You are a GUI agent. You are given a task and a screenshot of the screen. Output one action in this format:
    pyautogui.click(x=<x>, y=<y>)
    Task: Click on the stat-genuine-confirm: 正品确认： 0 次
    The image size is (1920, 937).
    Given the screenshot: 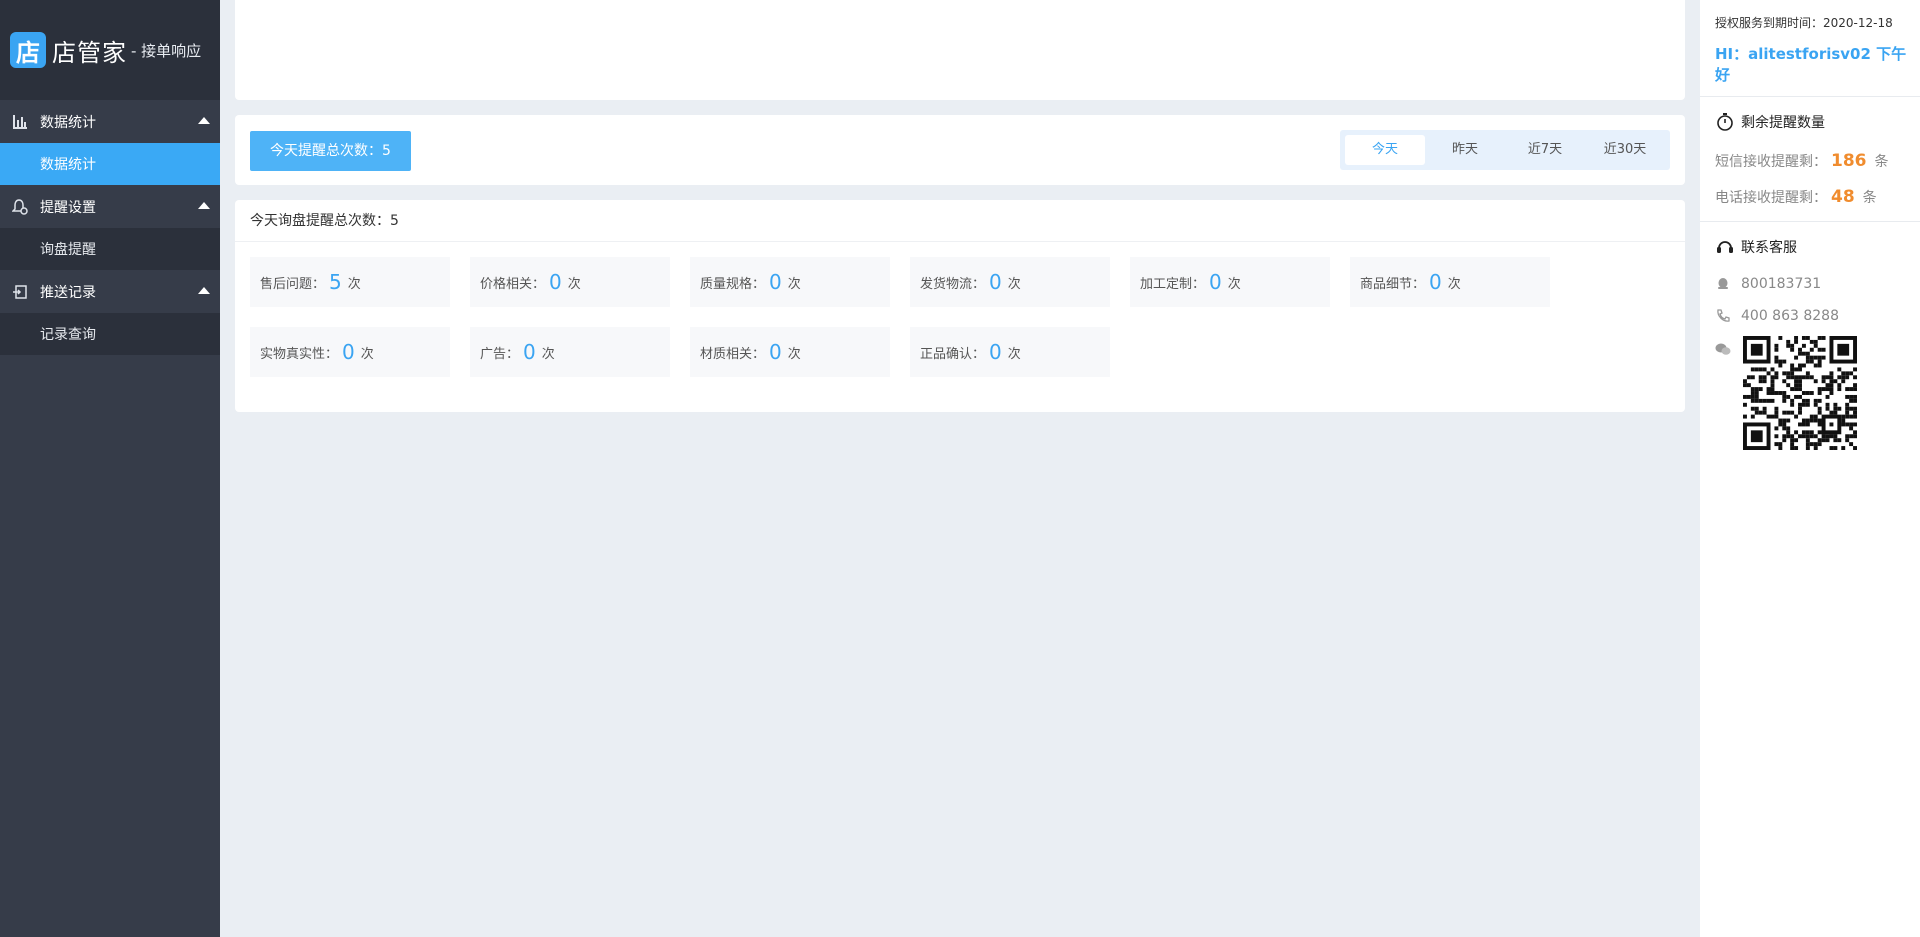 What is the action you would take?
    pyautogui.click(x=1010, y=352)
    